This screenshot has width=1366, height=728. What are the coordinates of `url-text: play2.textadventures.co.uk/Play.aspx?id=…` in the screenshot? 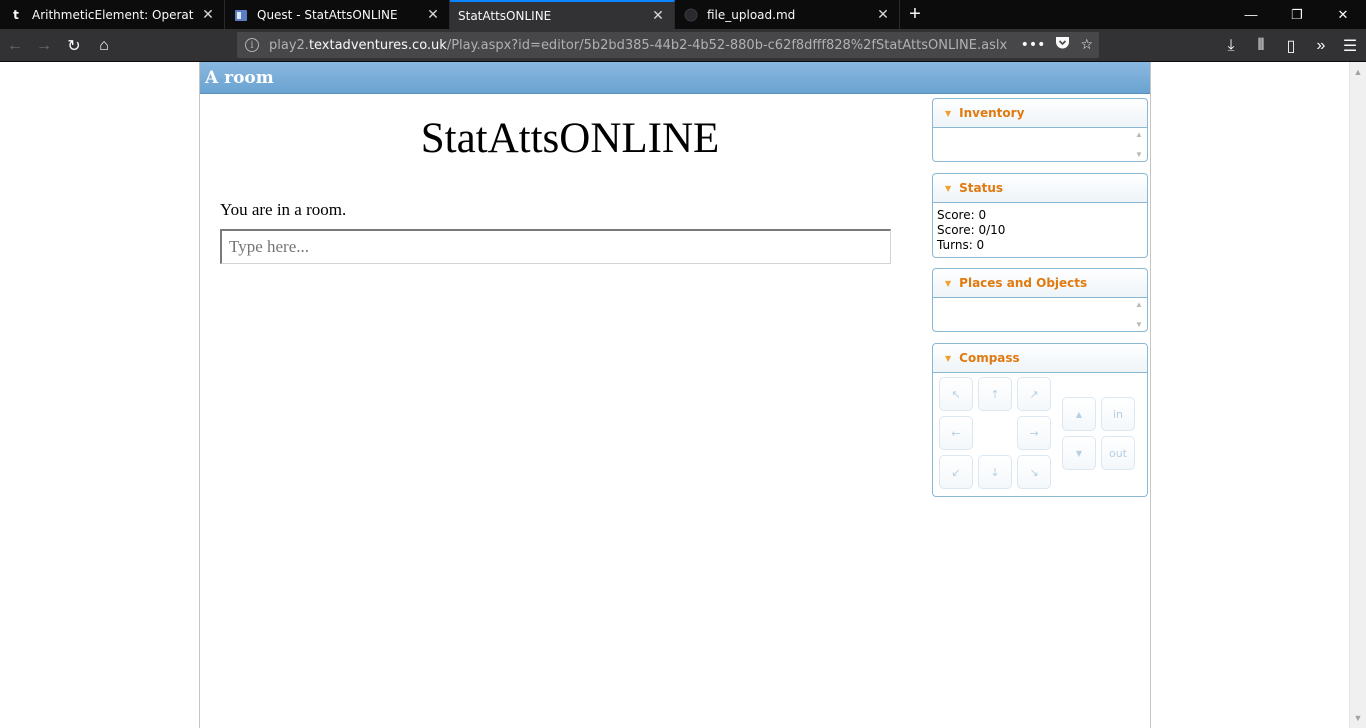 It's located at (638, 45).